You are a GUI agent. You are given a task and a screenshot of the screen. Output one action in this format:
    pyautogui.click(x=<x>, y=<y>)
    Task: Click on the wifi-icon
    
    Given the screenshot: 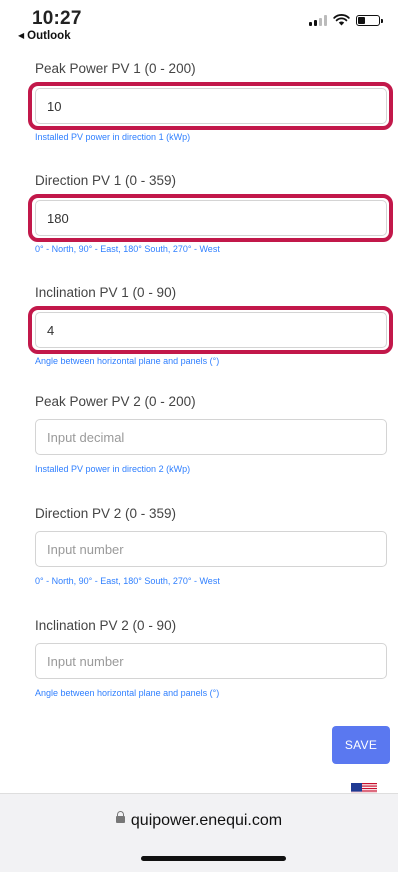 What is the action you would take?
    pyautogui.click(x=341, y=20)
    